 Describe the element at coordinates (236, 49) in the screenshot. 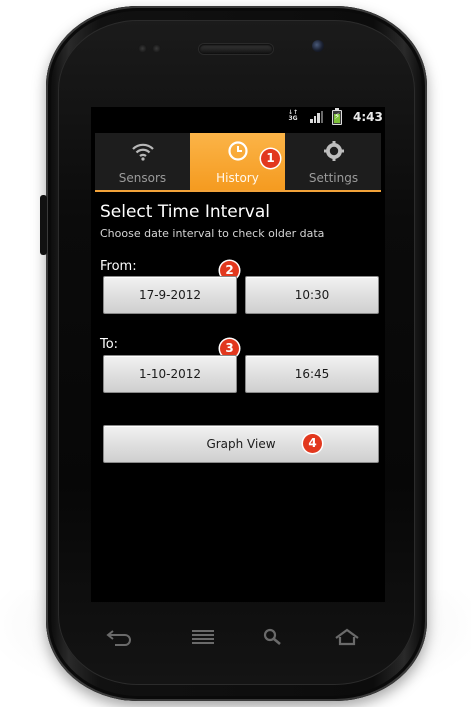

I see `earpiece-speaker` at that location.